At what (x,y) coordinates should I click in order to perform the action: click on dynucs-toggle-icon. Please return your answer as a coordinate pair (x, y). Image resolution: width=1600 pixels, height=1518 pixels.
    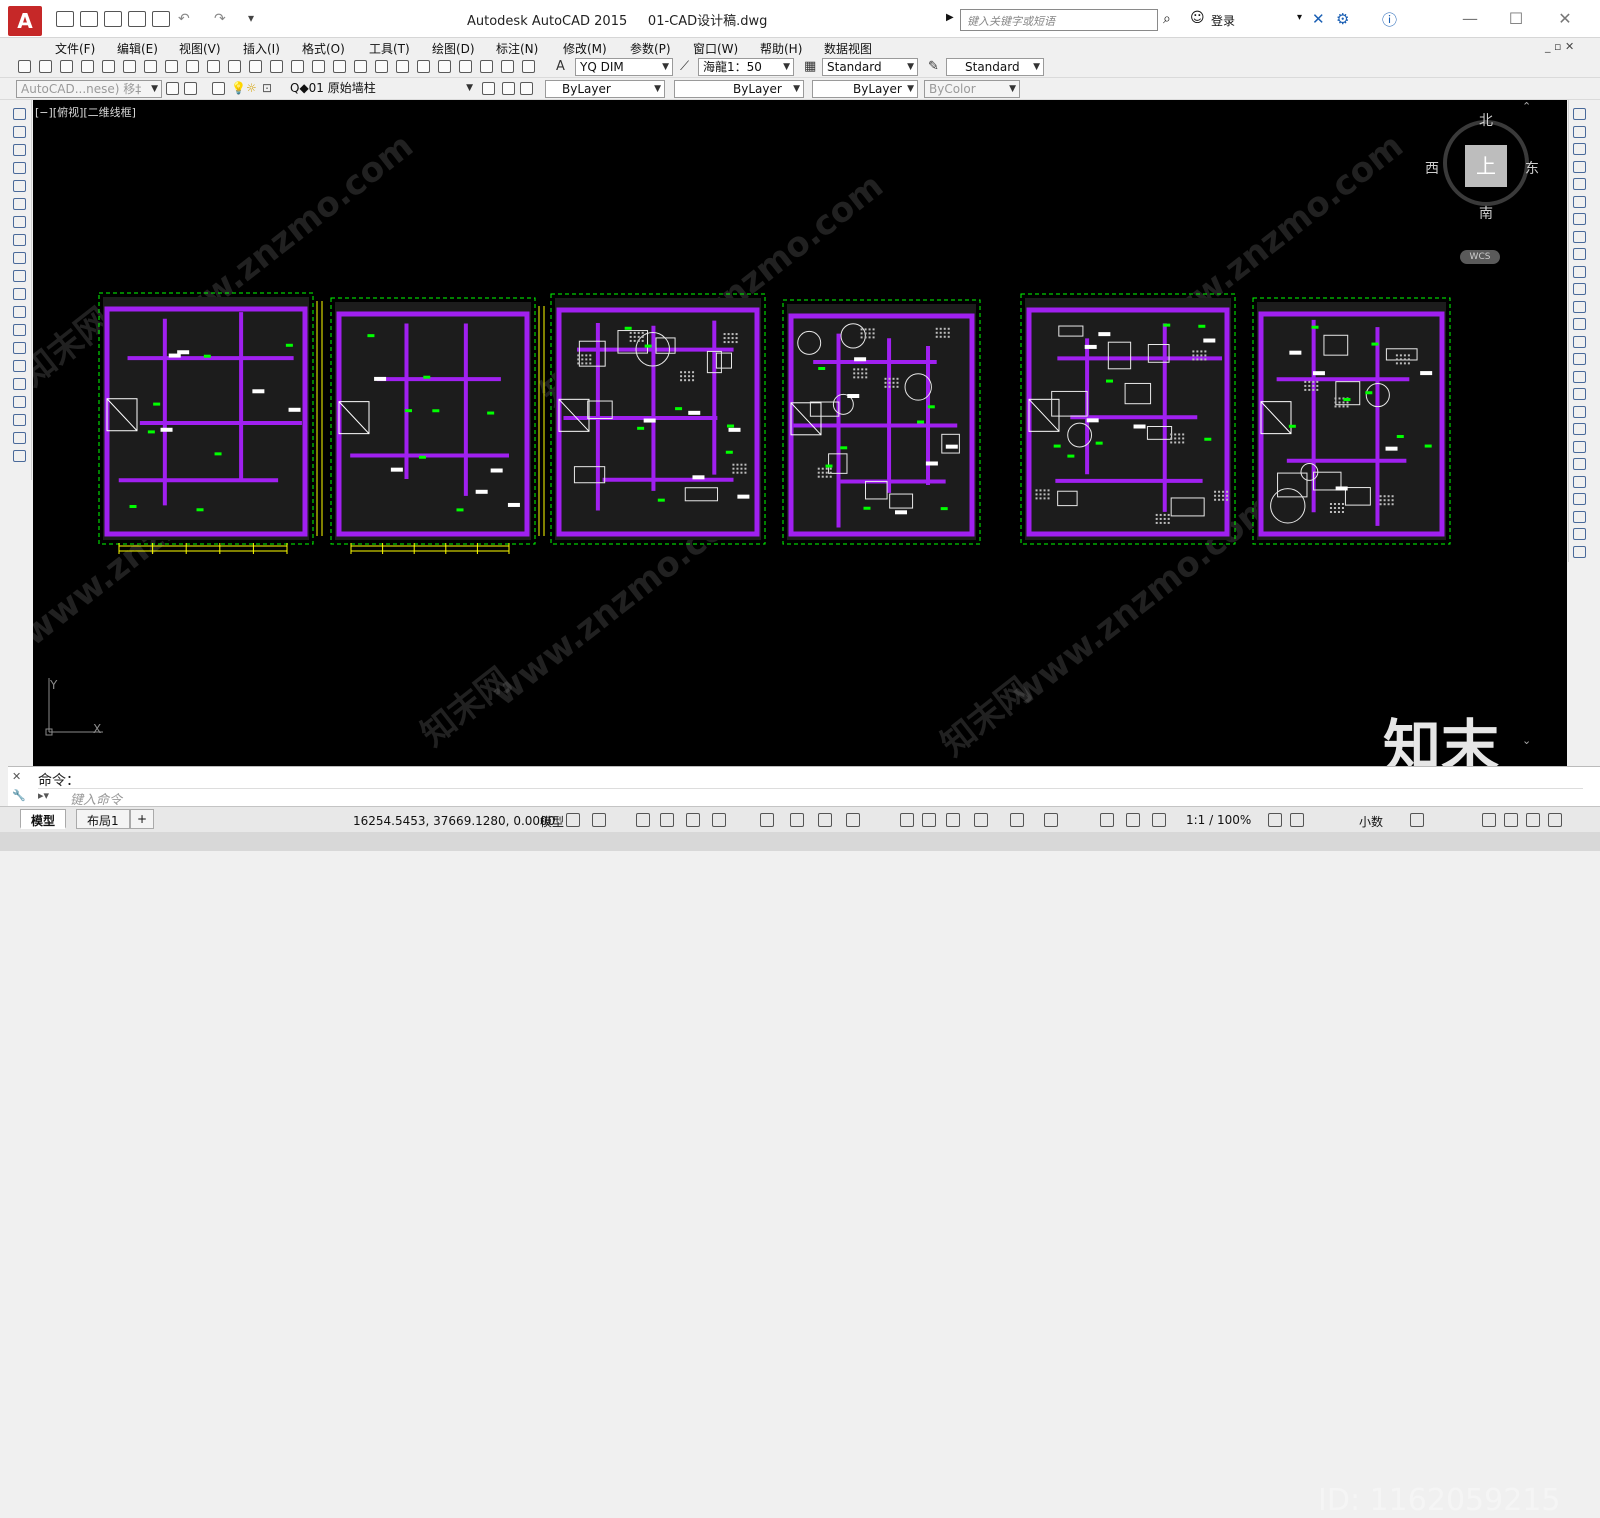
    Looking at the image, I should click on (767, 820).